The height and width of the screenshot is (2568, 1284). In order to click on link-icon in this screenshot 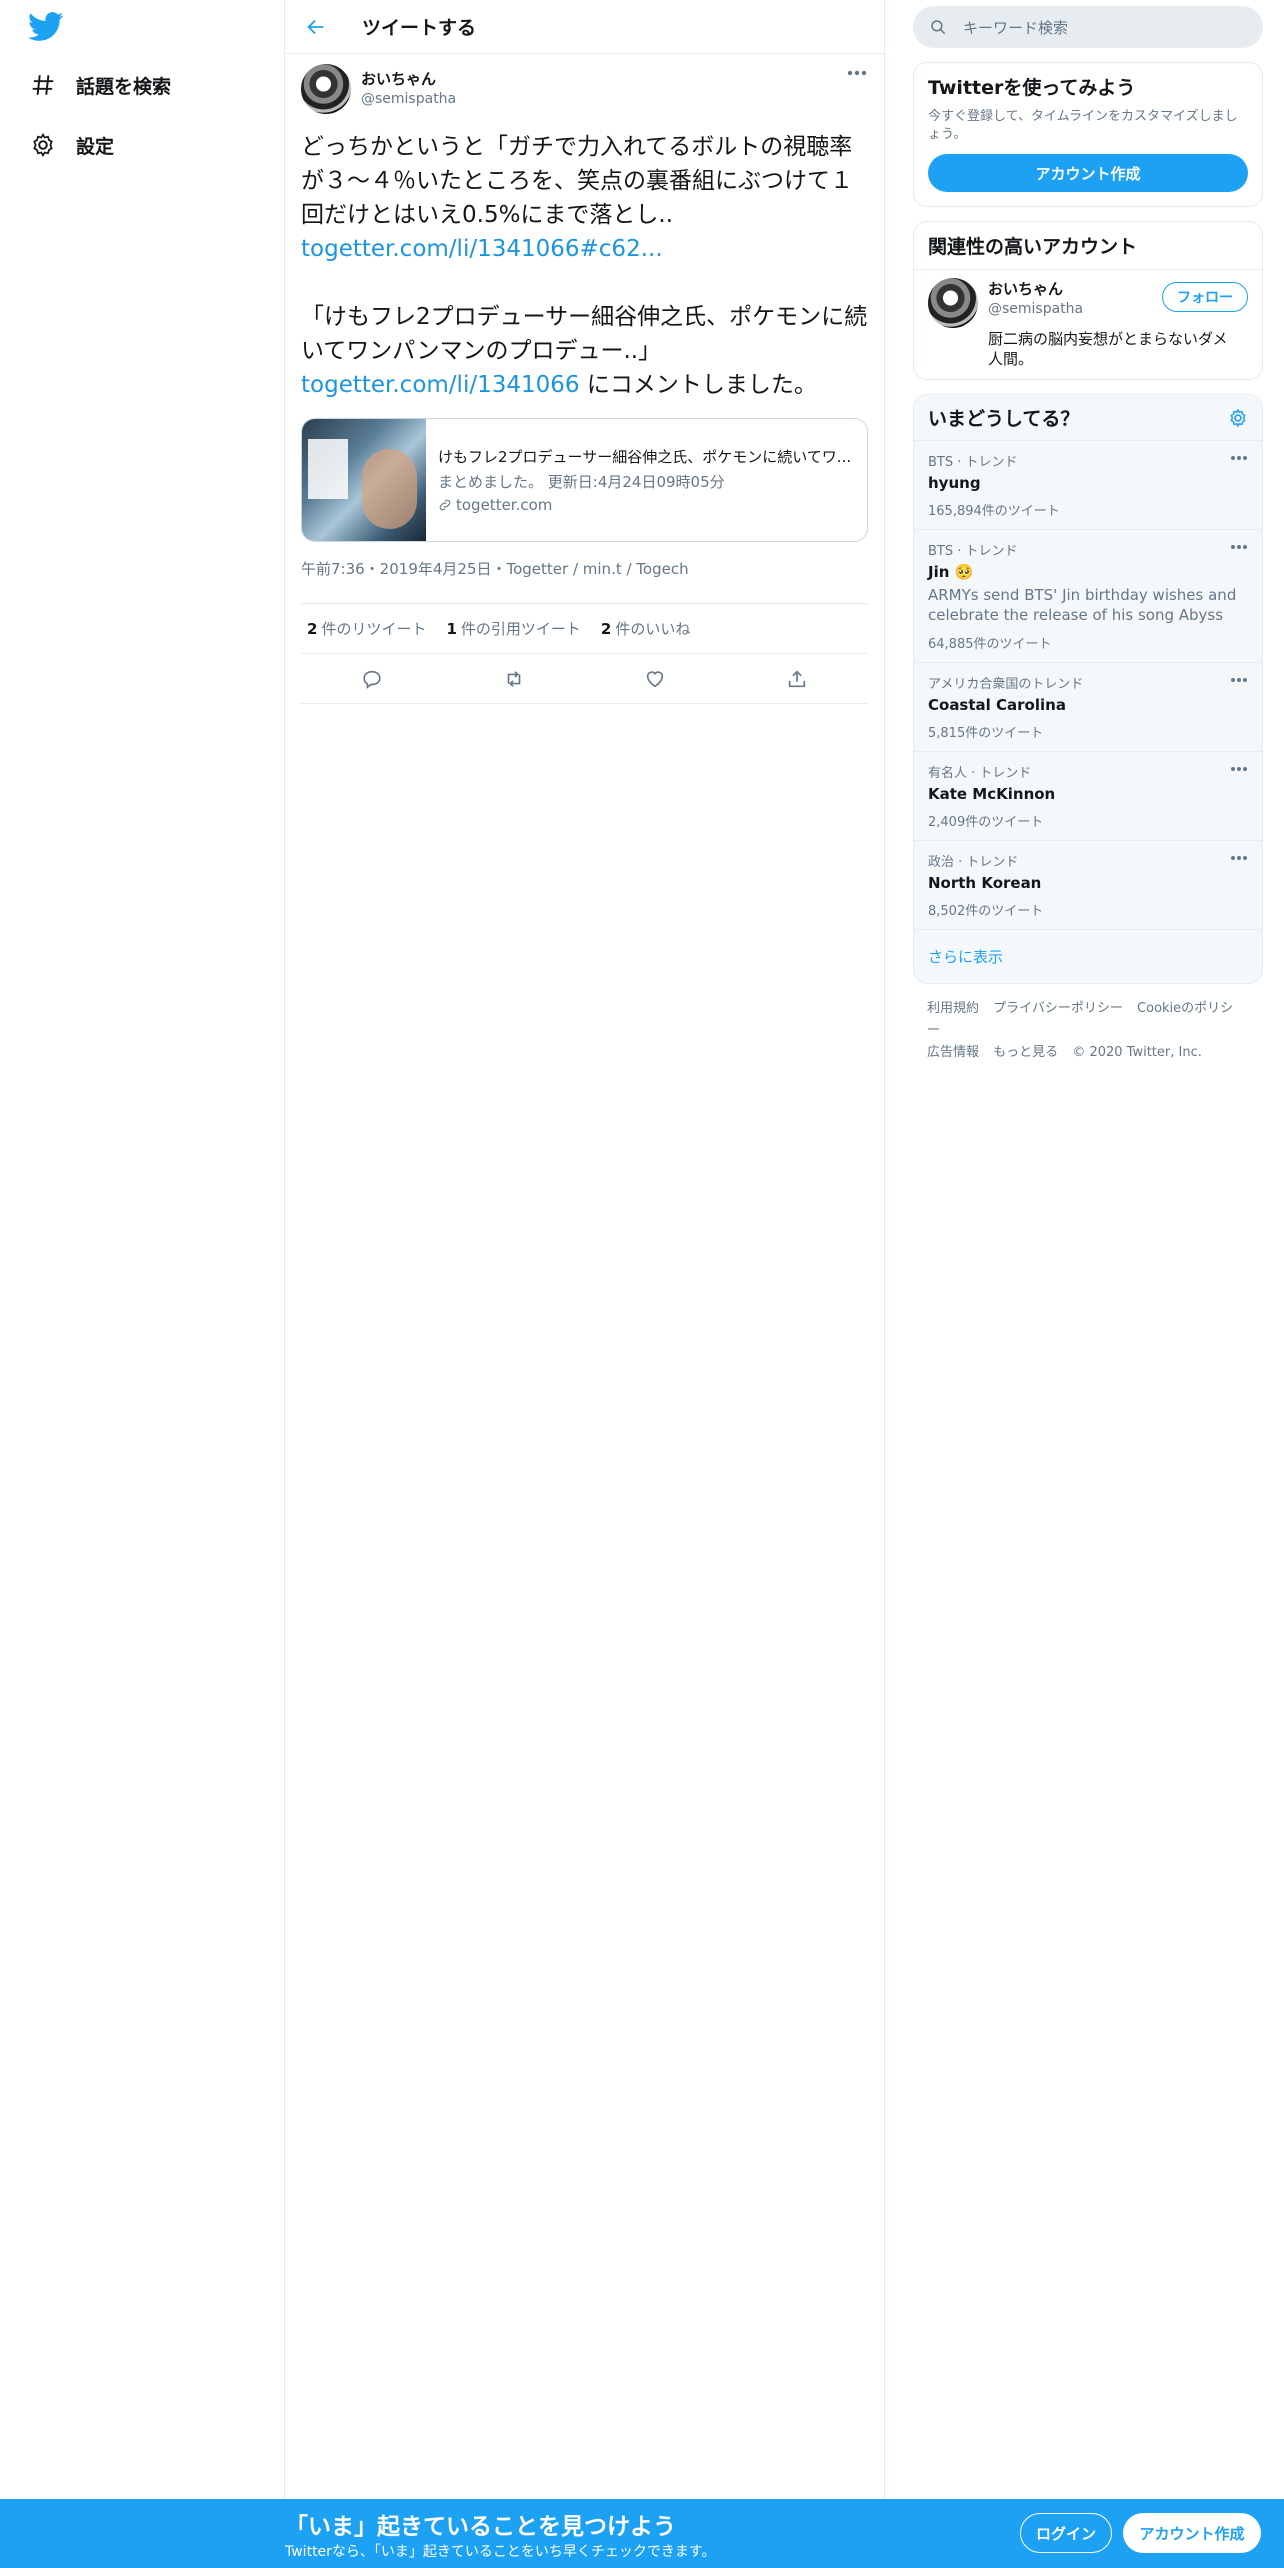, I will do `click(445, 505)`.